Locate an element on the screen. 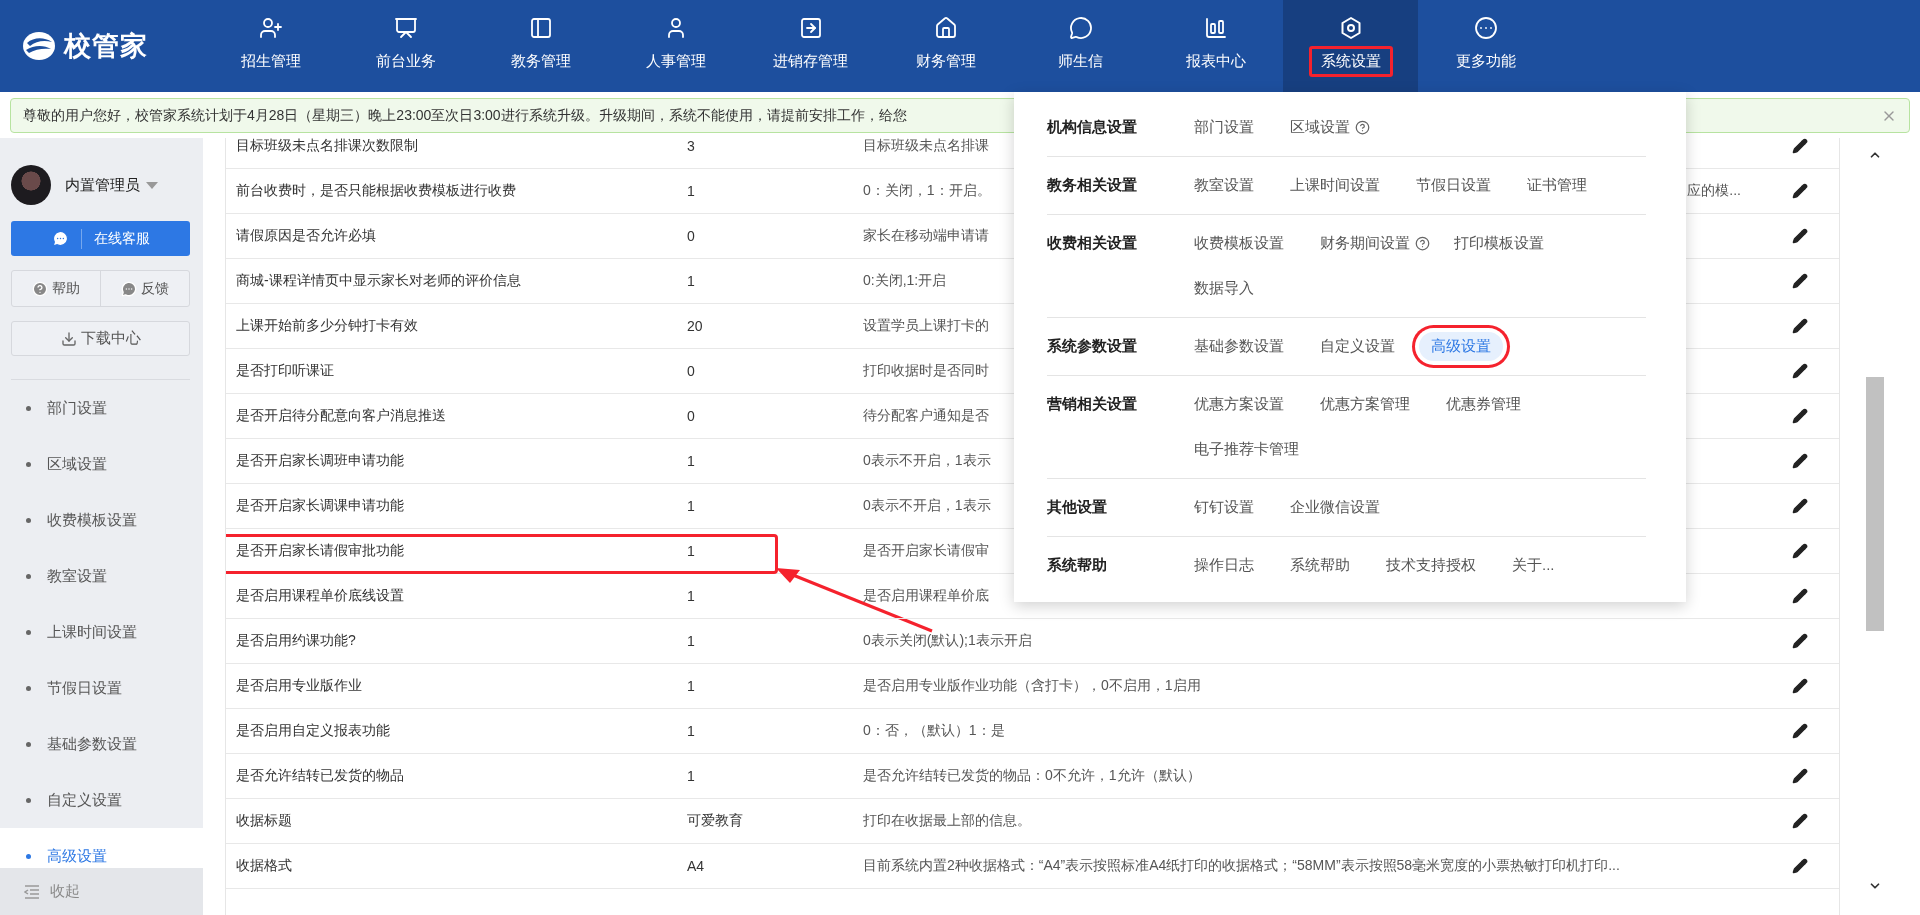 The width and height of the screenshot is (1920, 915). setting-name-cell-text: 前台收费时，是否只能根据收费模板进行收费 is located at coordinates (376, 191).